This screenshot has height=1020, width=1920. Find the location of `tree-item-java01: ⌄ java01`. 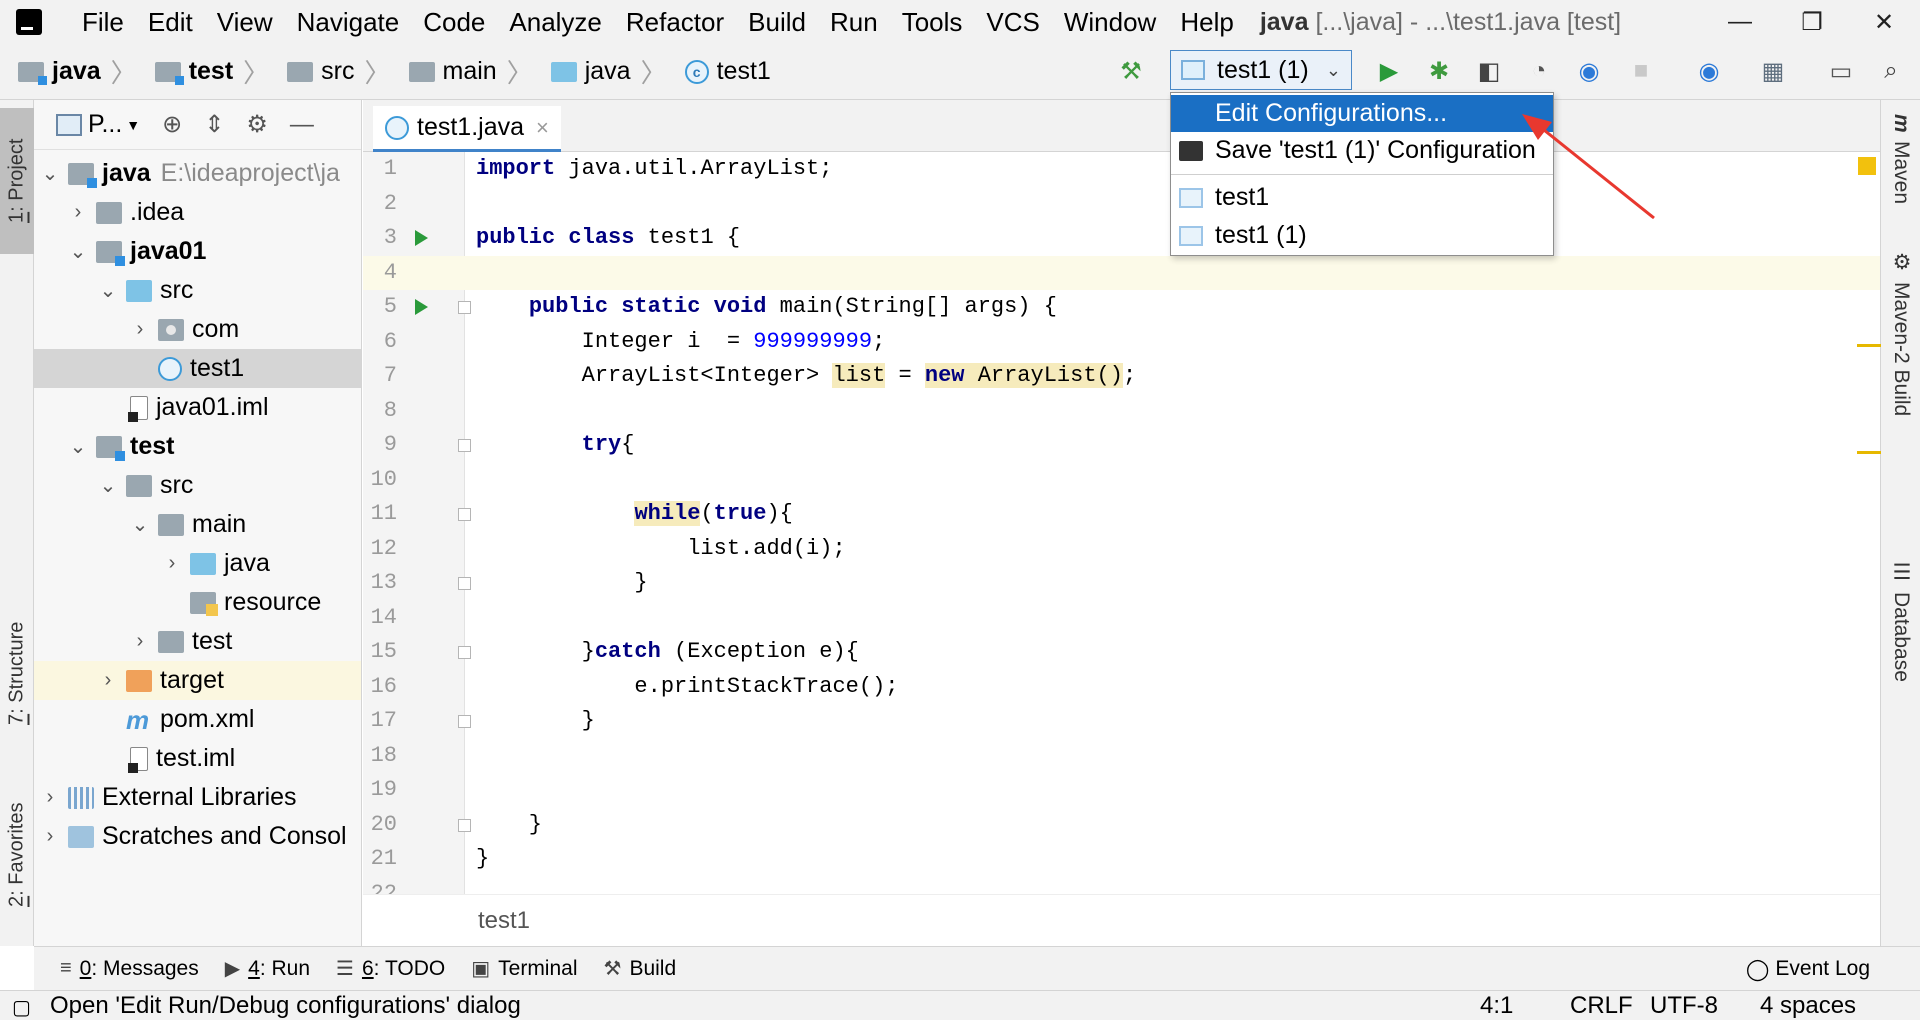

tree-item-java01: ⌄ java01 is located at coordinates (197, 251).